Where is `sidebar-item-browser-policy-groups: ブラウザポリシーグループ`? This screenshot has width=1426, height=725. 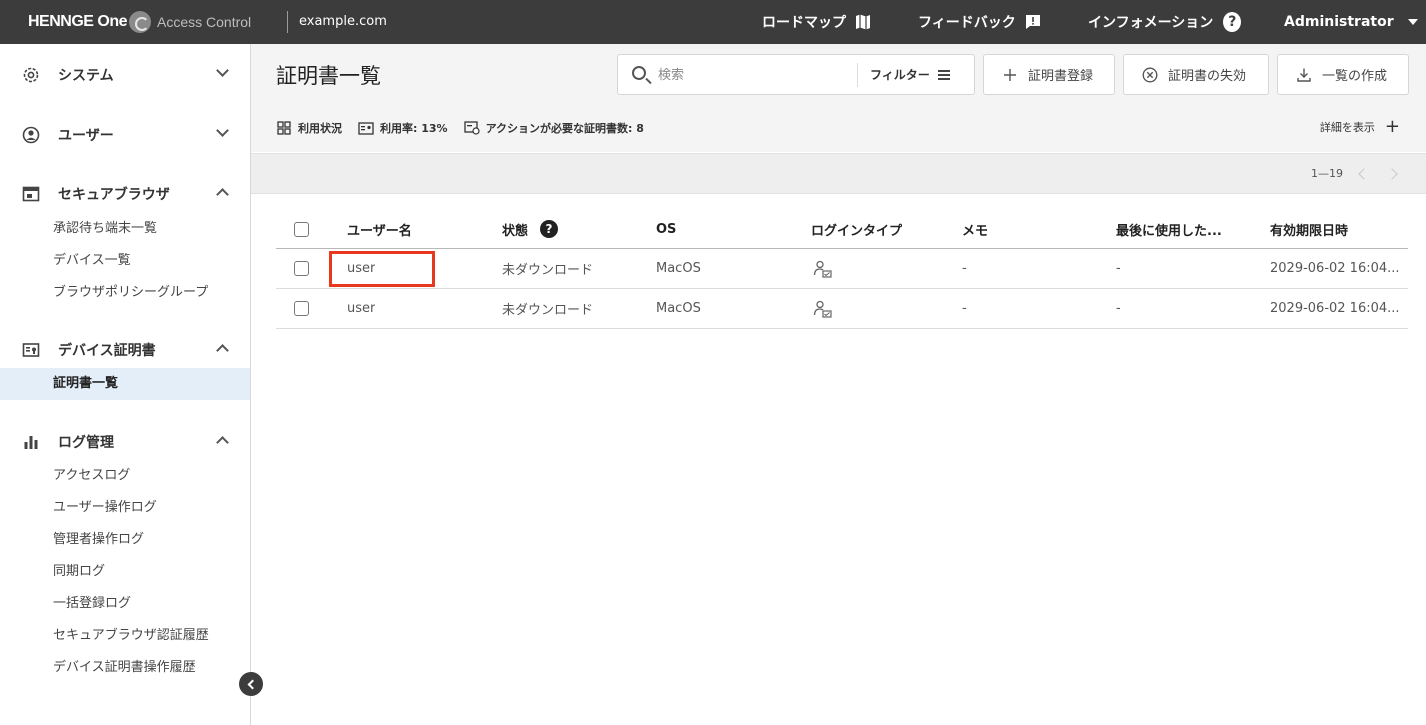 sidebar-item-browser-policy-groups: ブラウザポリシーグループ is located at coordinates (125, 293).